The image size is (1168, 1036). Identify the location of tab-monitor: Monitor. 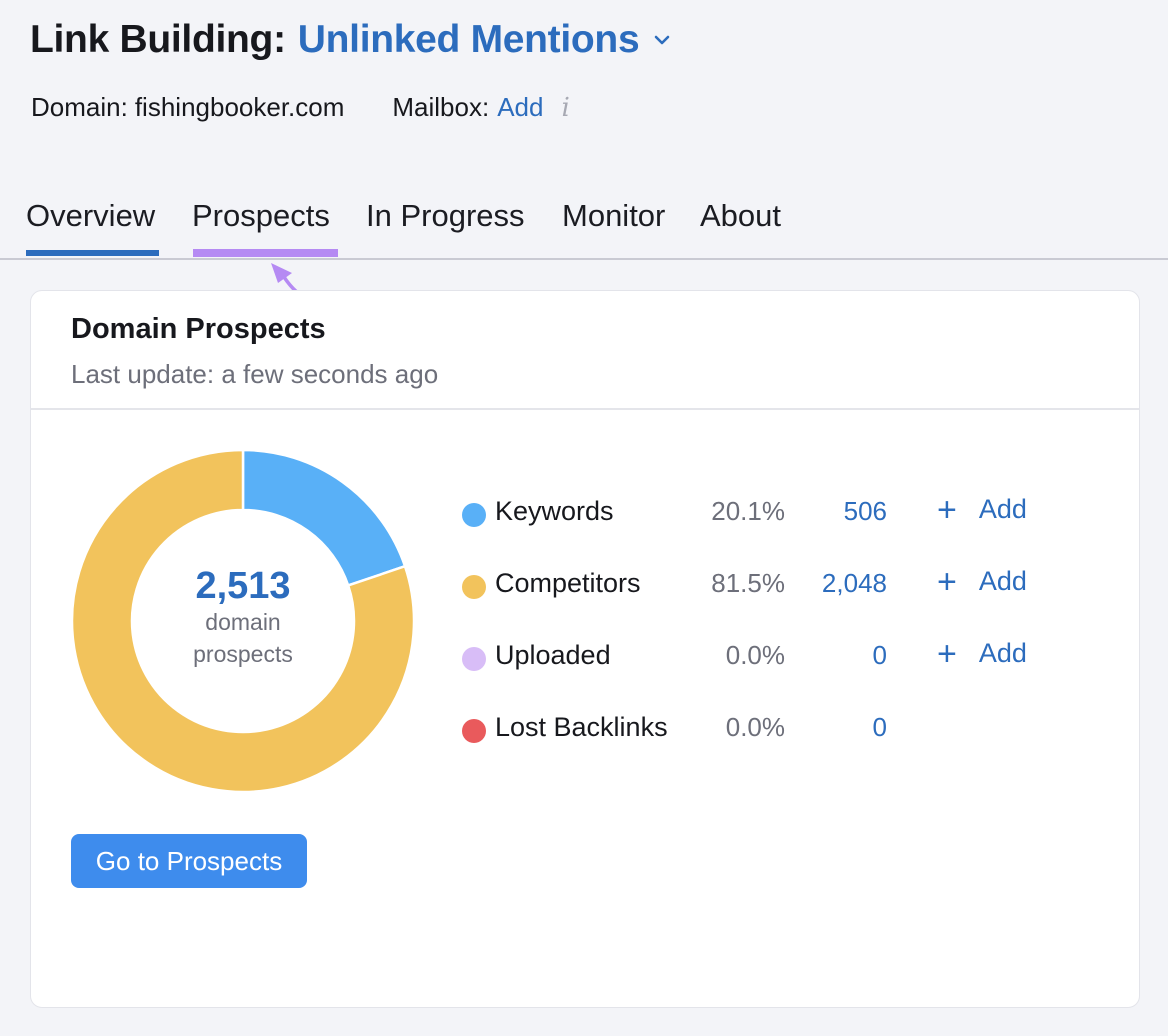
(613, 216).